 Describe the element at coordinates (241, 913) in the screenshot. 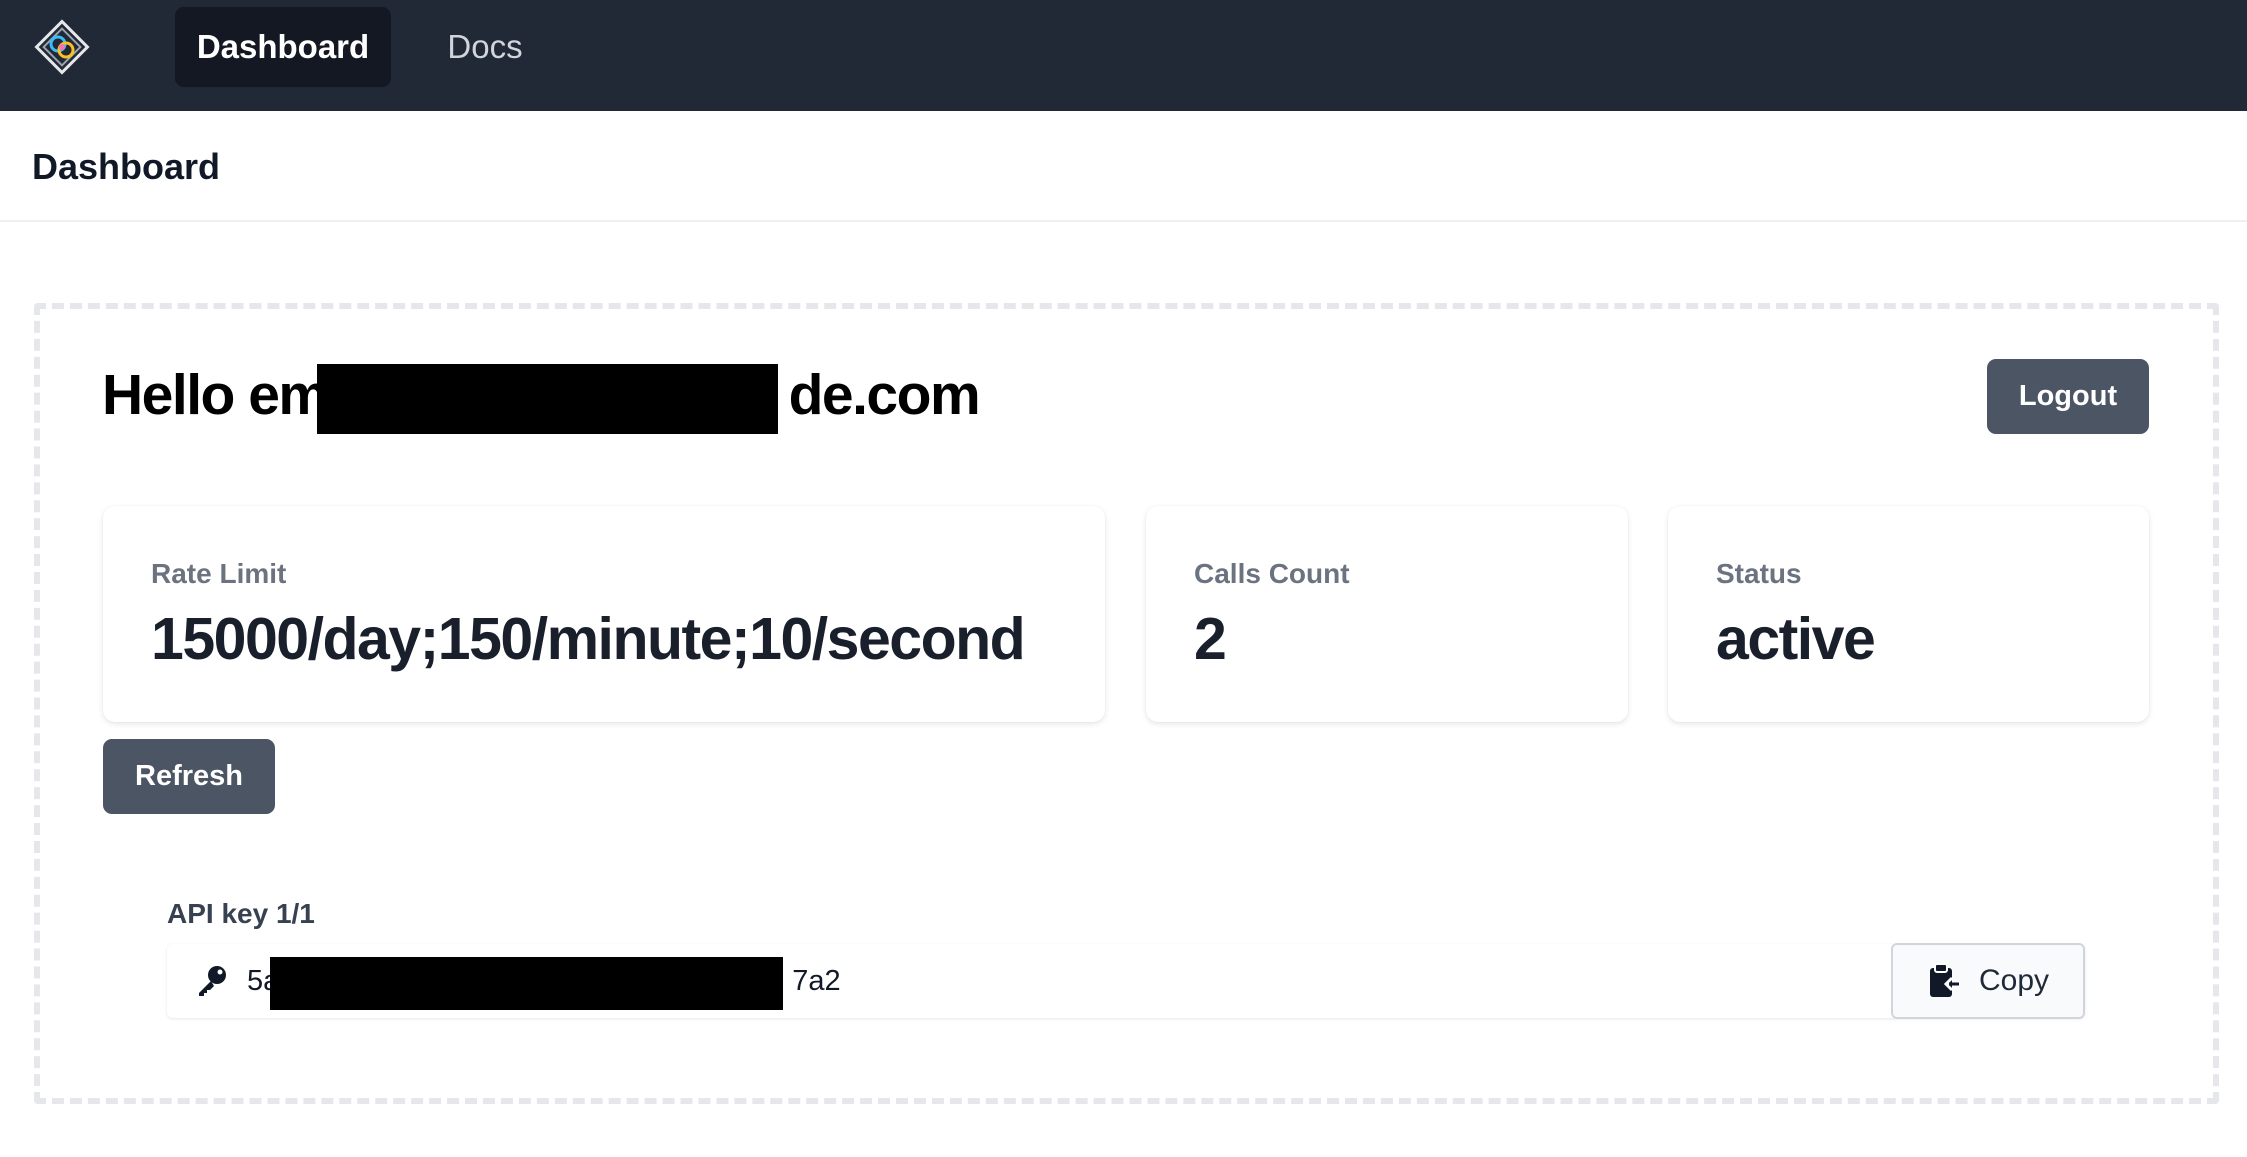

I see `api-key-label: API key 1/1` at that location.